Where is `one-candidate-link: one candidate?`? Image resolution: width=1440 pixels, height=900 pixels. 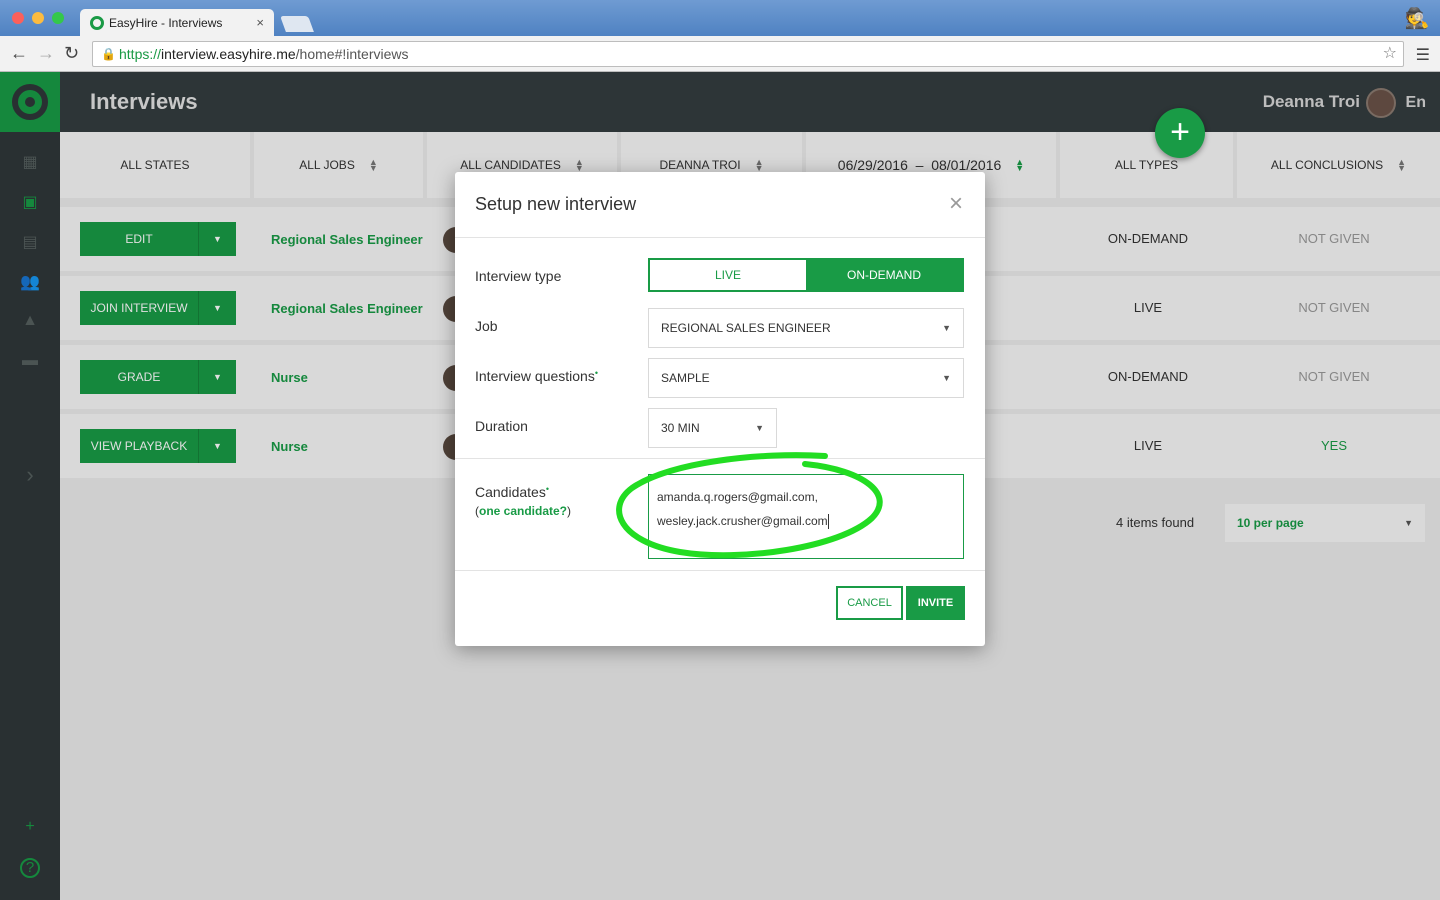
one-candidate-link: one candidate? is located at coordinates (523, 511).